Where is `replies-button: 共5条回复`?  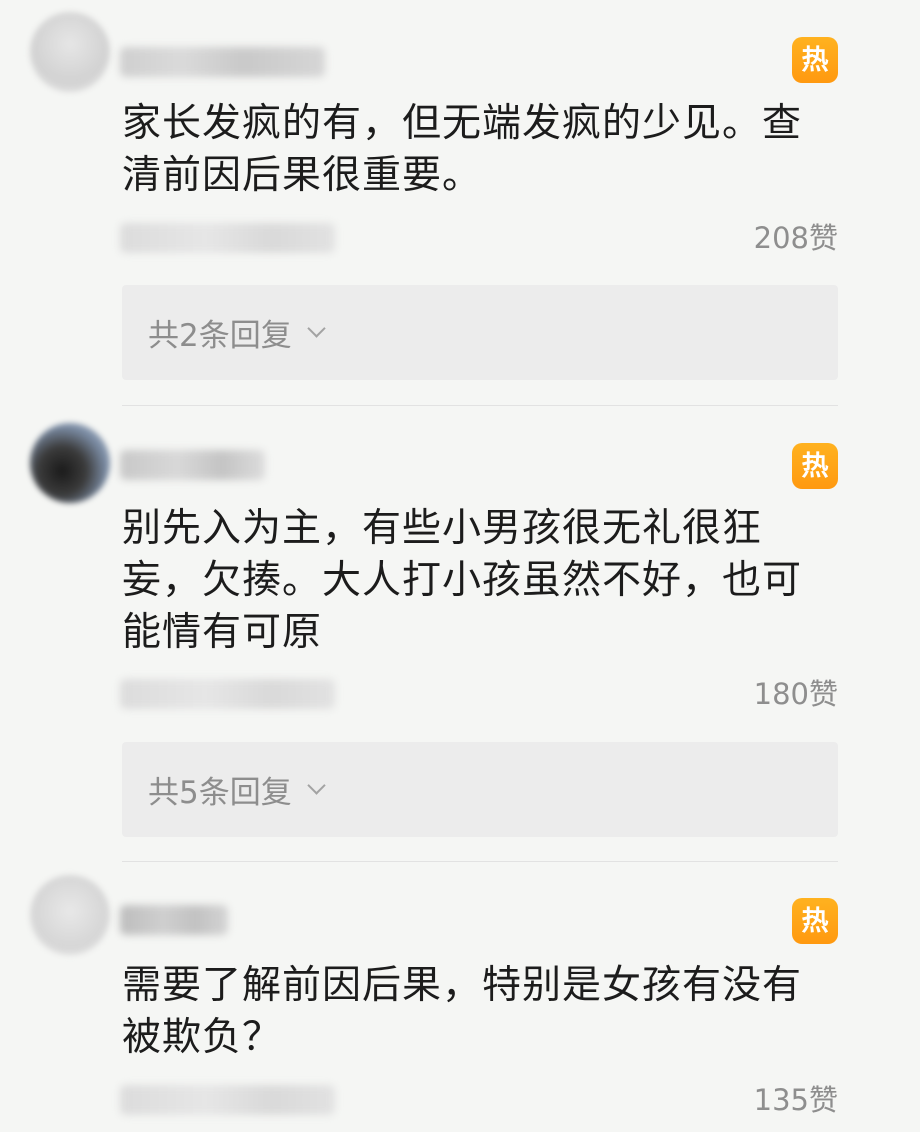 replies-button: 共5条回复 is located at coordinates (480, 789).